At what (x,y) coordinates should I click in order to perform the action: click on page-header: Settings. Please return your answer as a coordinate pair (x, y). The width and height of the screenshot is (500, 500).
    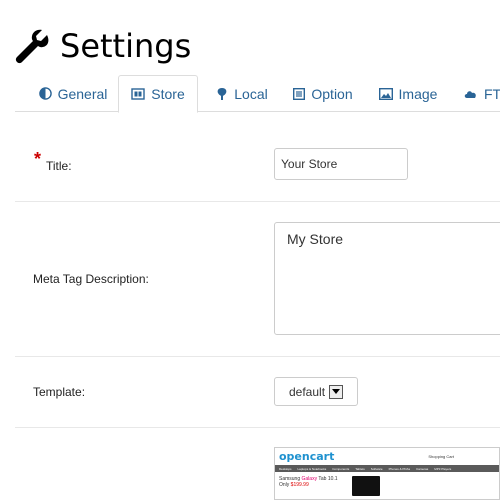
    Looking at the image, I should click on (102, 46).